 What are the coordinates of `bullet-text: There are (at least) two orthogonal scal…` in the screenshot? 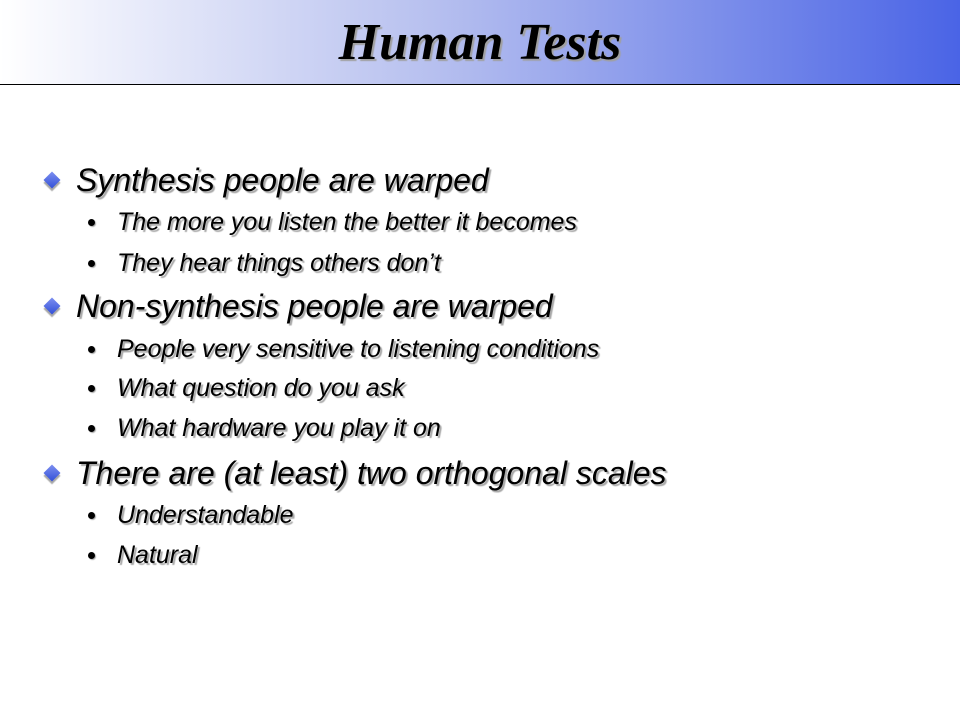 It's located at (371, 472).